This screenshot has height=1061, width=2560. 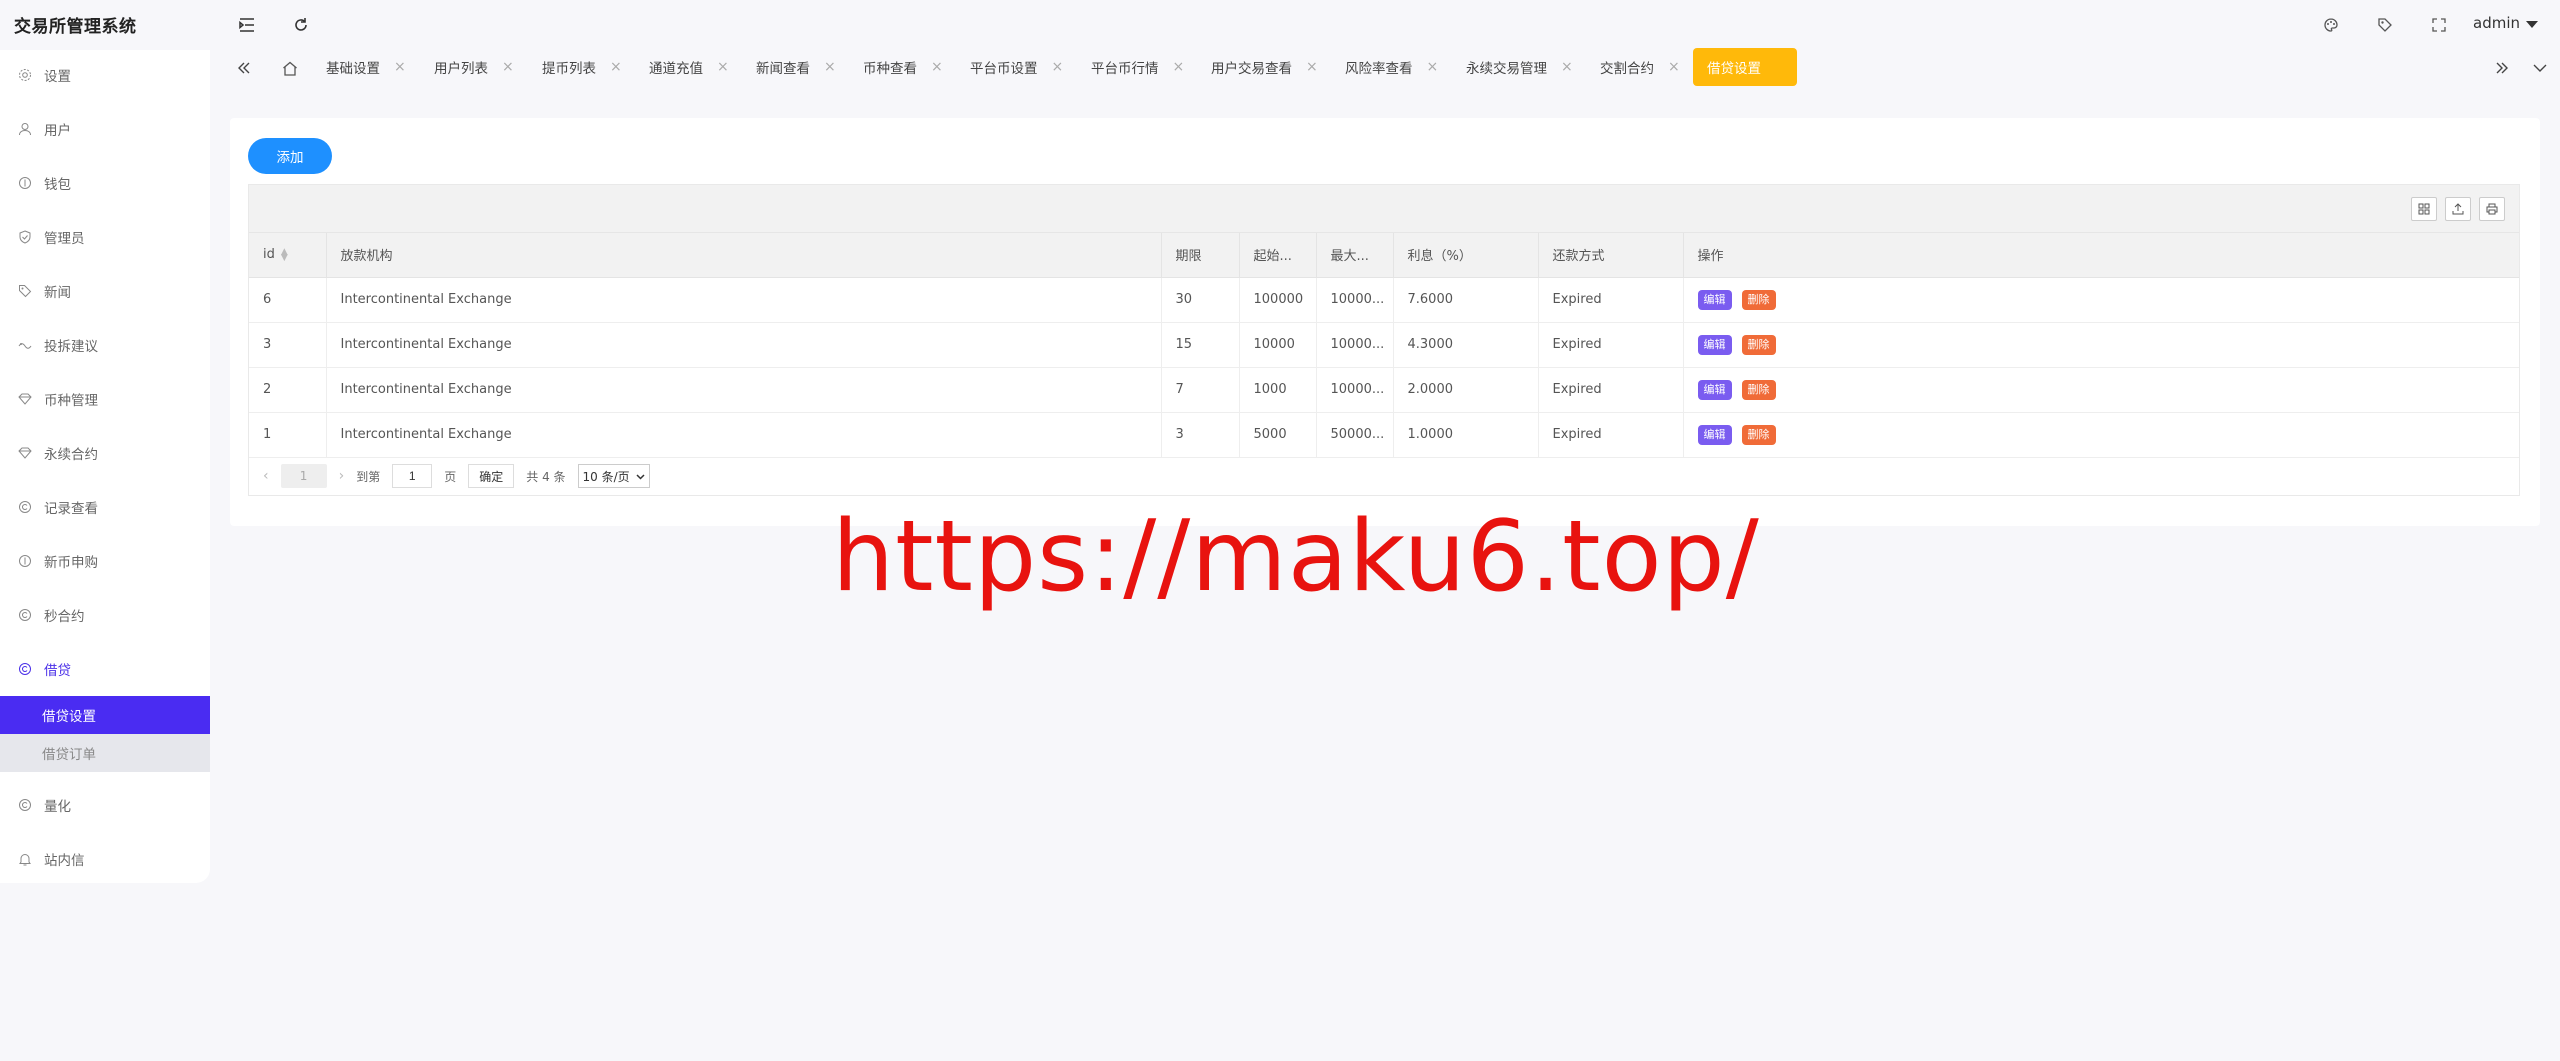 What do you see at coordinates (569, 69) in the screenshot?
I see `tab-label: 提币列表` at bounding box center [569, 69].